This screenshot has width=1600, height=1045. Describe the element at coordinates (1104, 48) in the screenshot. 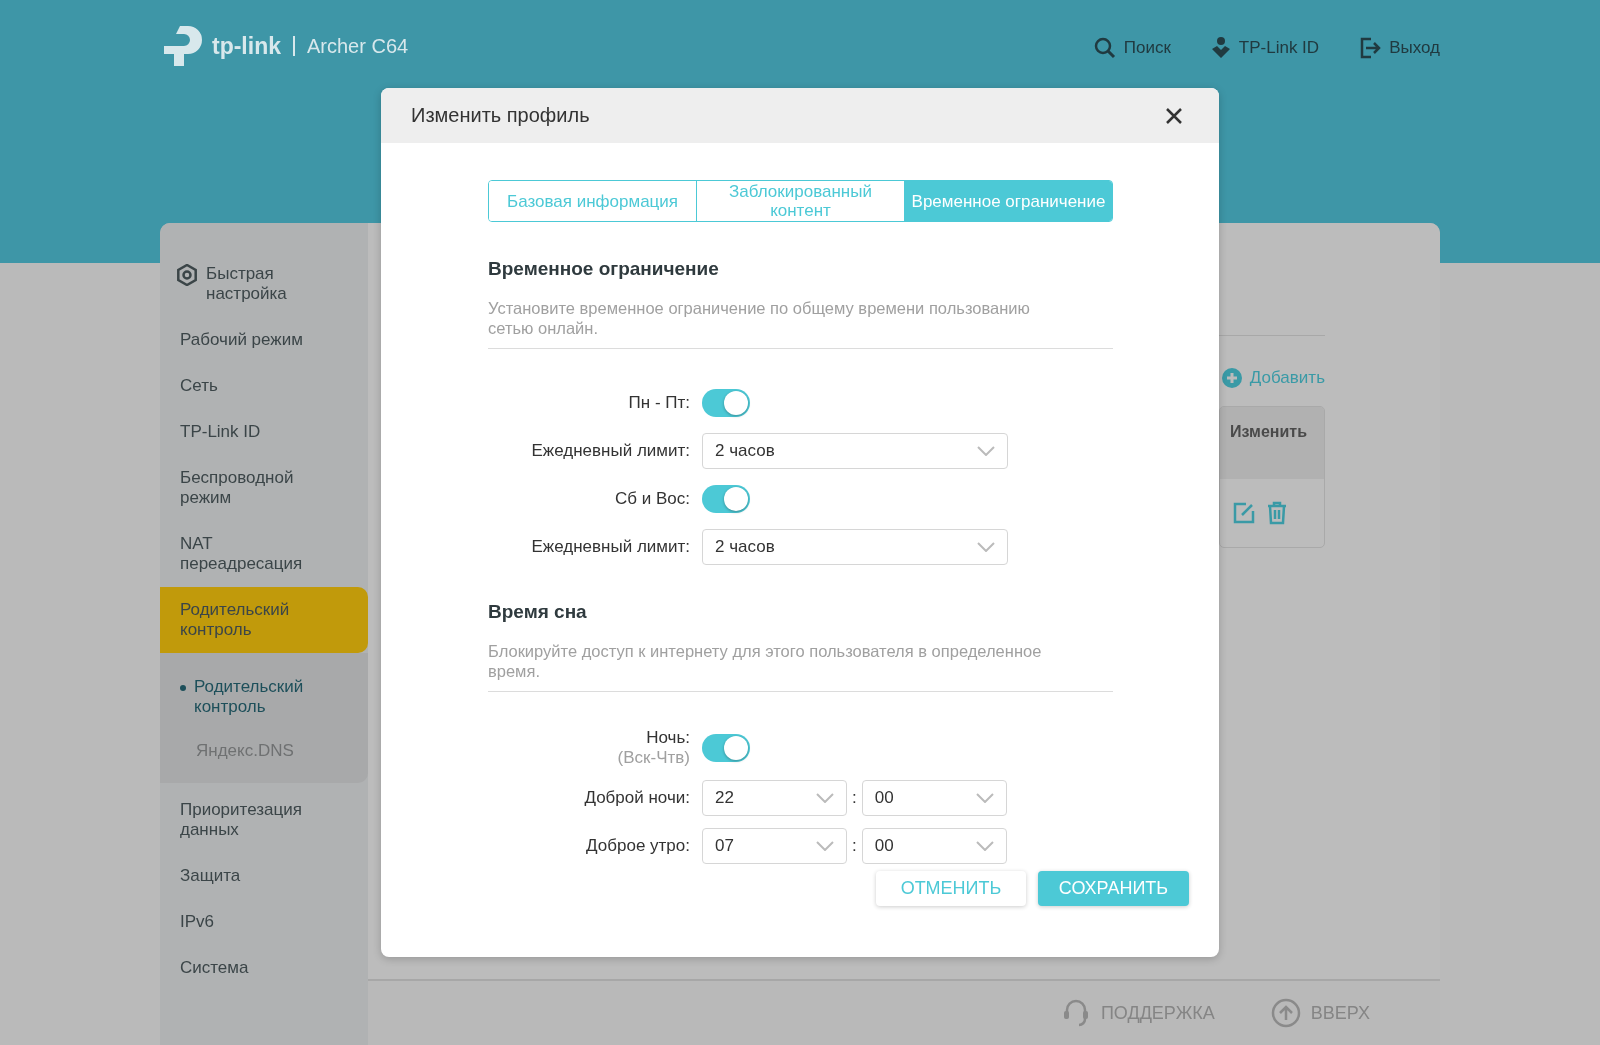

I see `search-icon` at that location.